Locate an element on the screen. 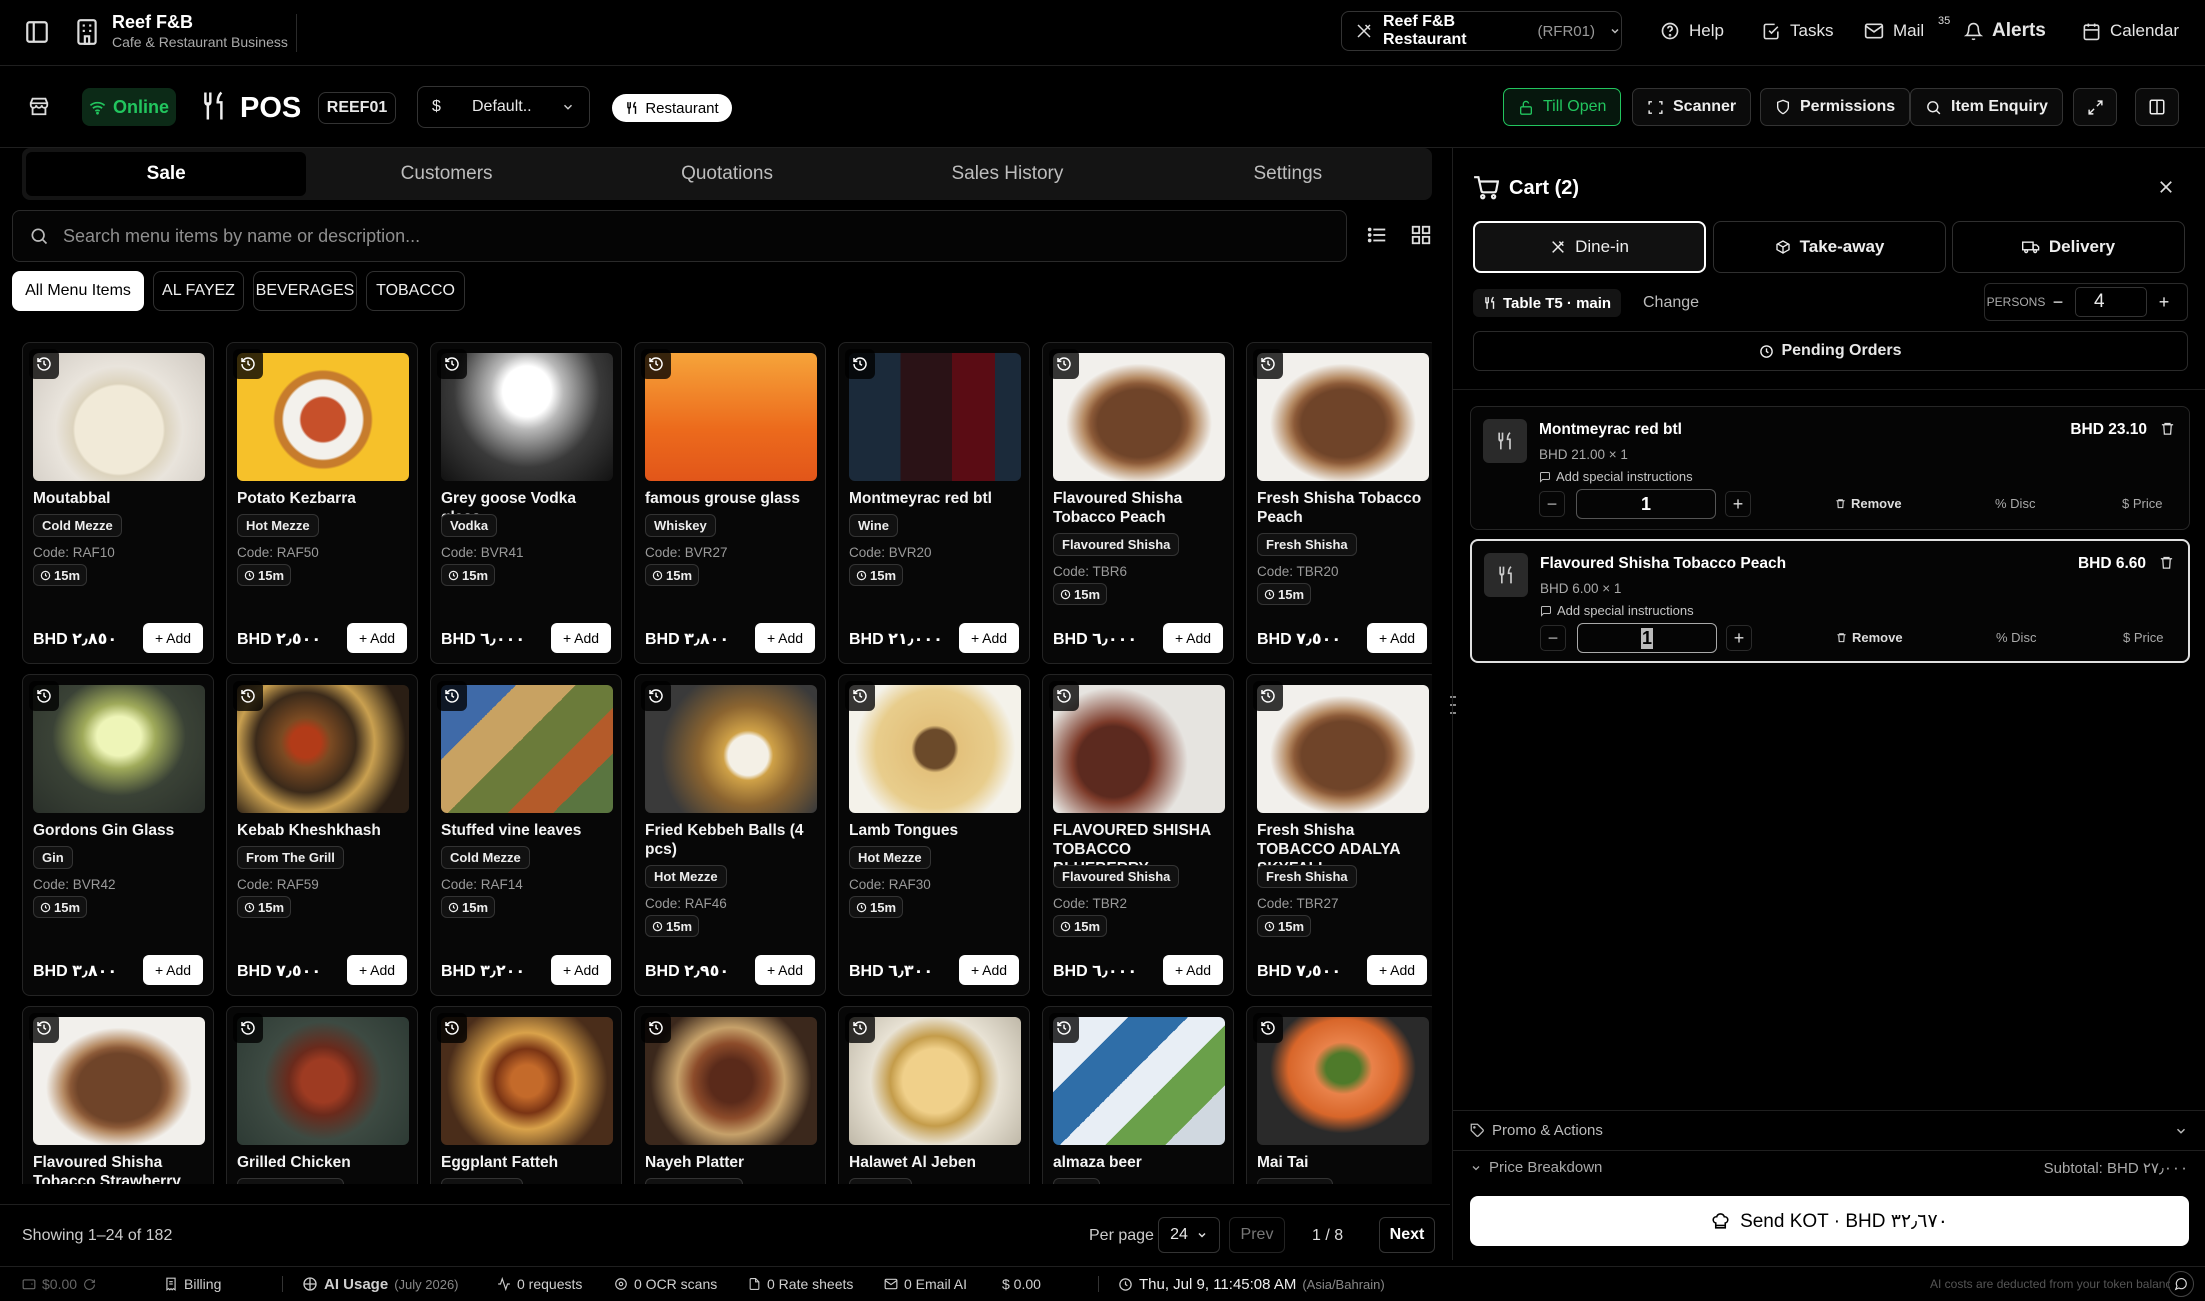 The image size is (2205, 1301). promo-actions-row: Promo & Actions is located at coordinates (1829, 1130).